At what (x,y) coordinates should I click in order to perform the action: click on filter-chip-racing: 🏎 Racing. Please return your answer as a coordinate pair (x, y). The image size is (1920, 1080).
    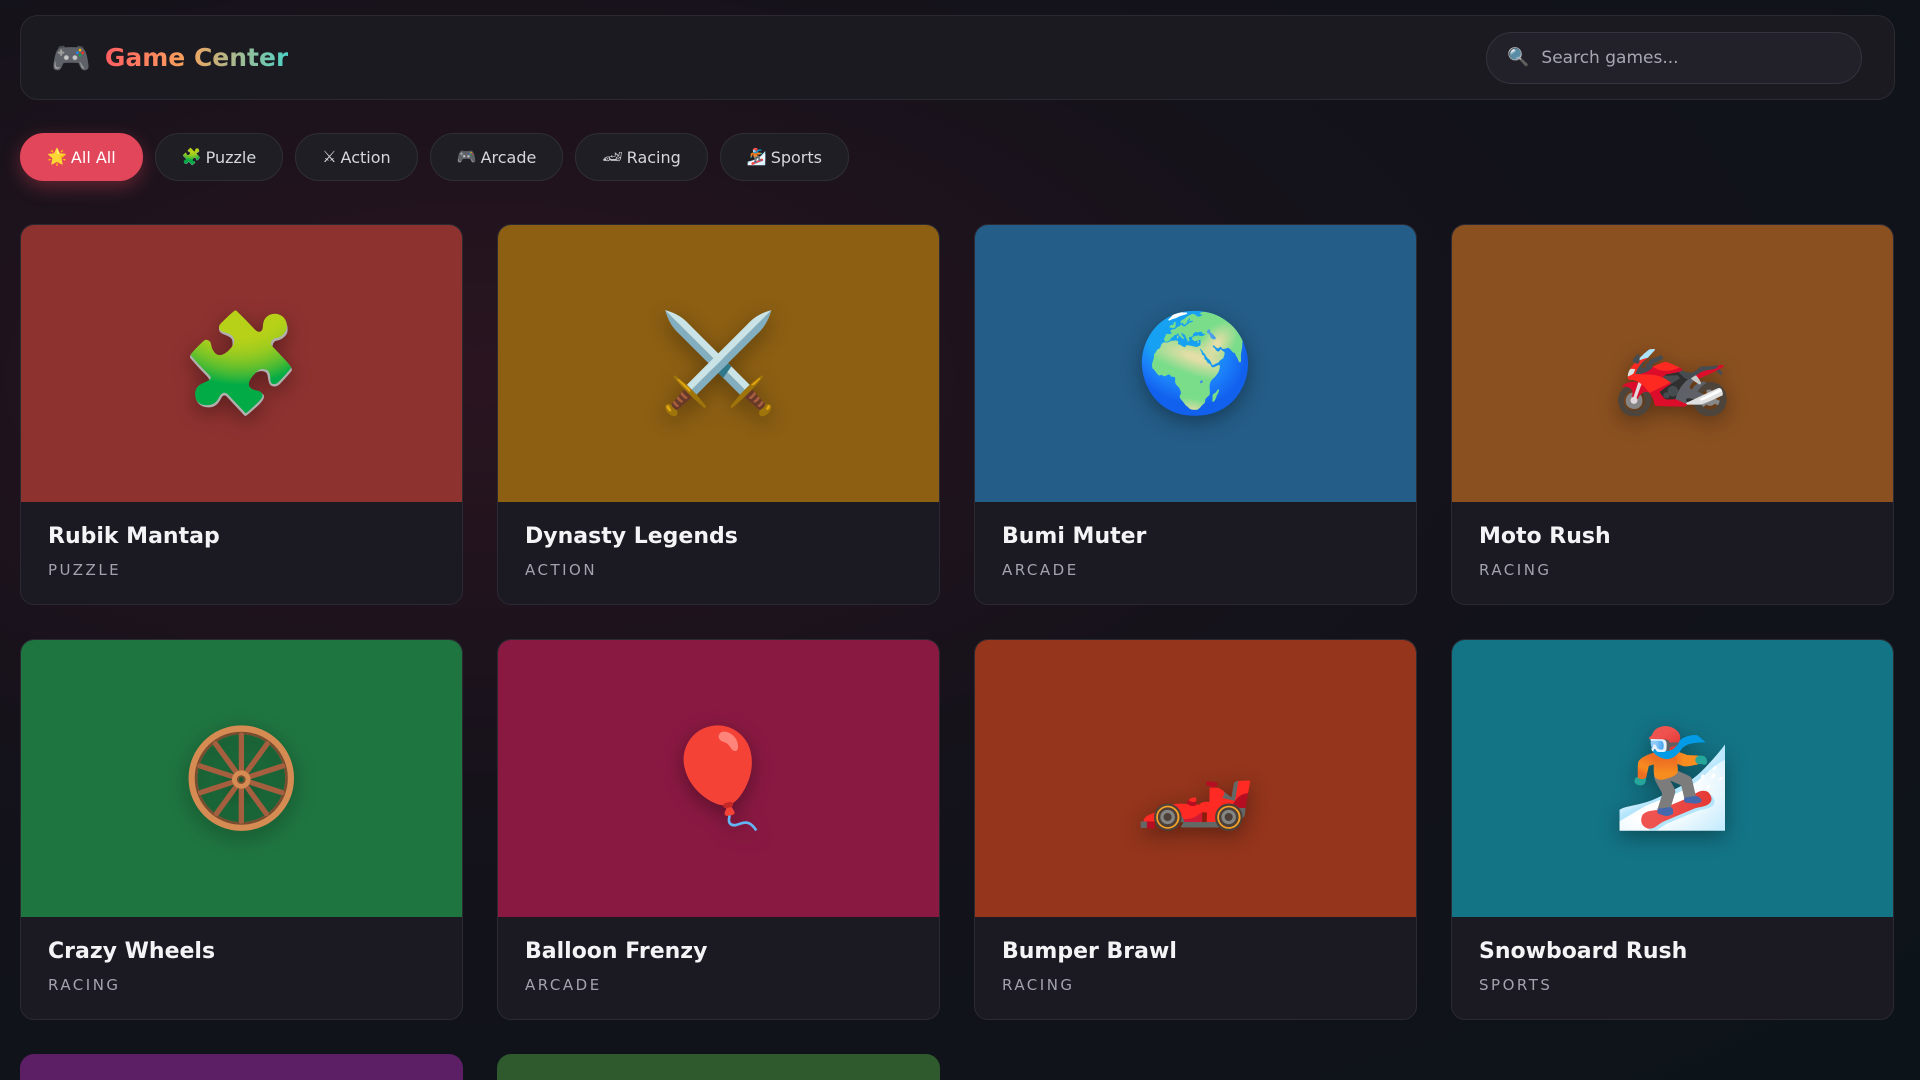
    Looking at the image, I should click on (641, 157).